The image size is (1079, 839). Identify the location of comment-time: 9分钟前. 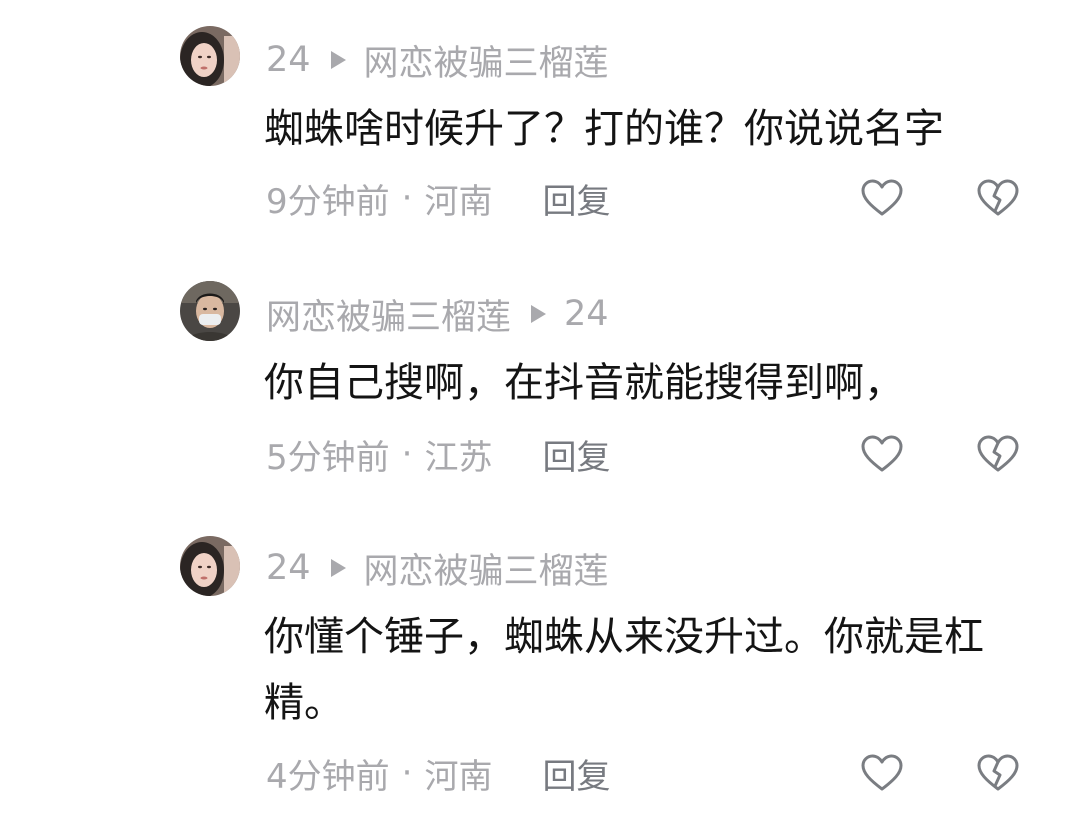
(328, 201).